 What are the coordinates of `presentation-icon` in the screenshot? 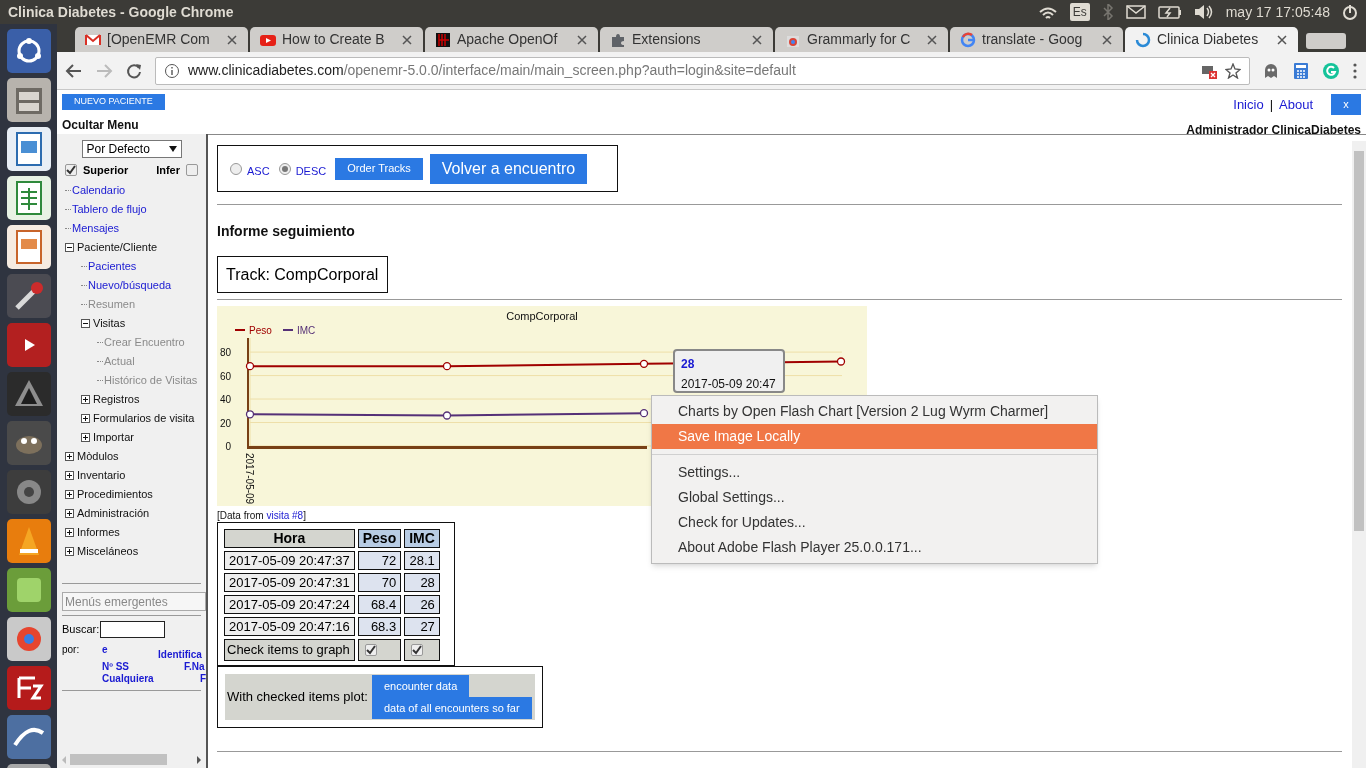 It's located at (28, 247).